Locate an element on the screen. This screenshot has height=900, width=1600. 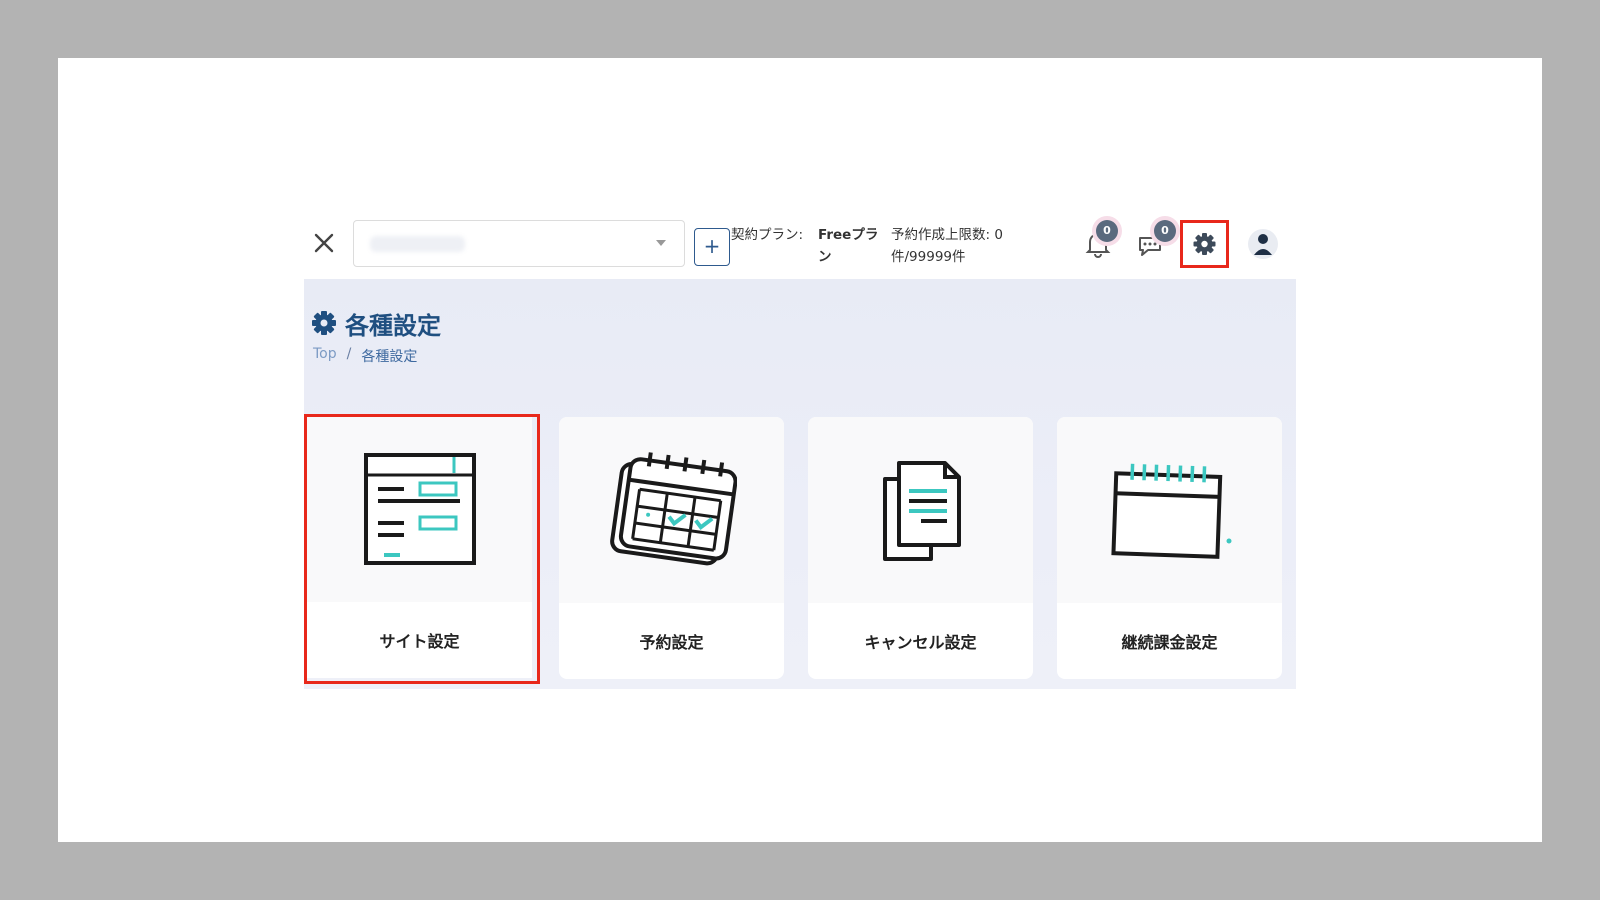
site-select-value is located at coordinates (417, 244).